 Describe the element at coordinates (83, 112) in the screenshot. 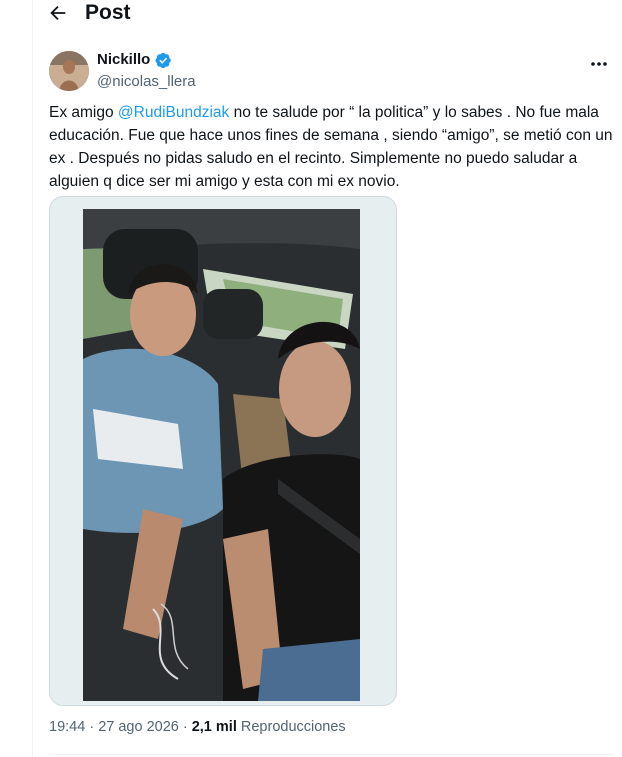

I see `post-text-start: Ex amigo` at that location.